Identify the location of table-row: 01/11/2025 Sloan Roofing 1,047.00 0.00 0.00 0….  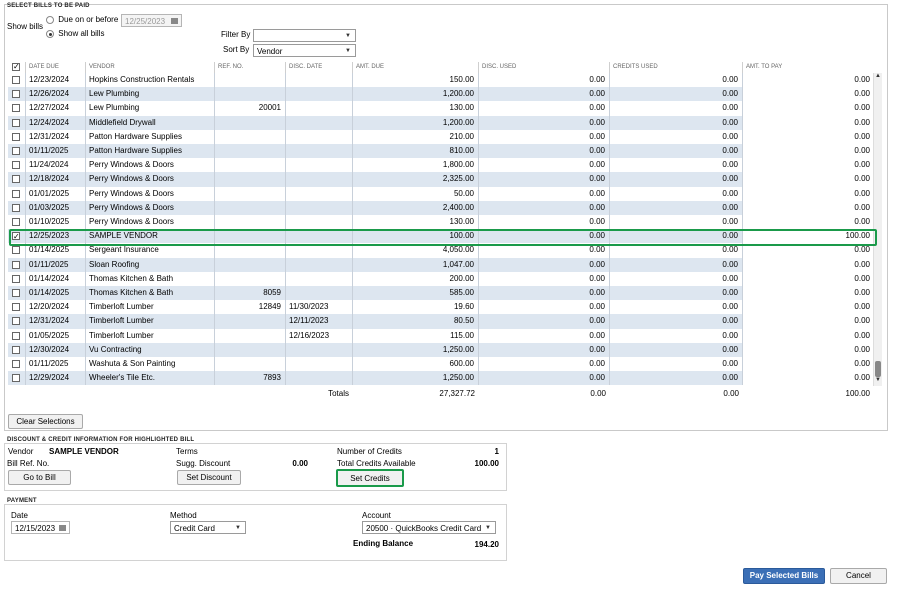
(441, 264).